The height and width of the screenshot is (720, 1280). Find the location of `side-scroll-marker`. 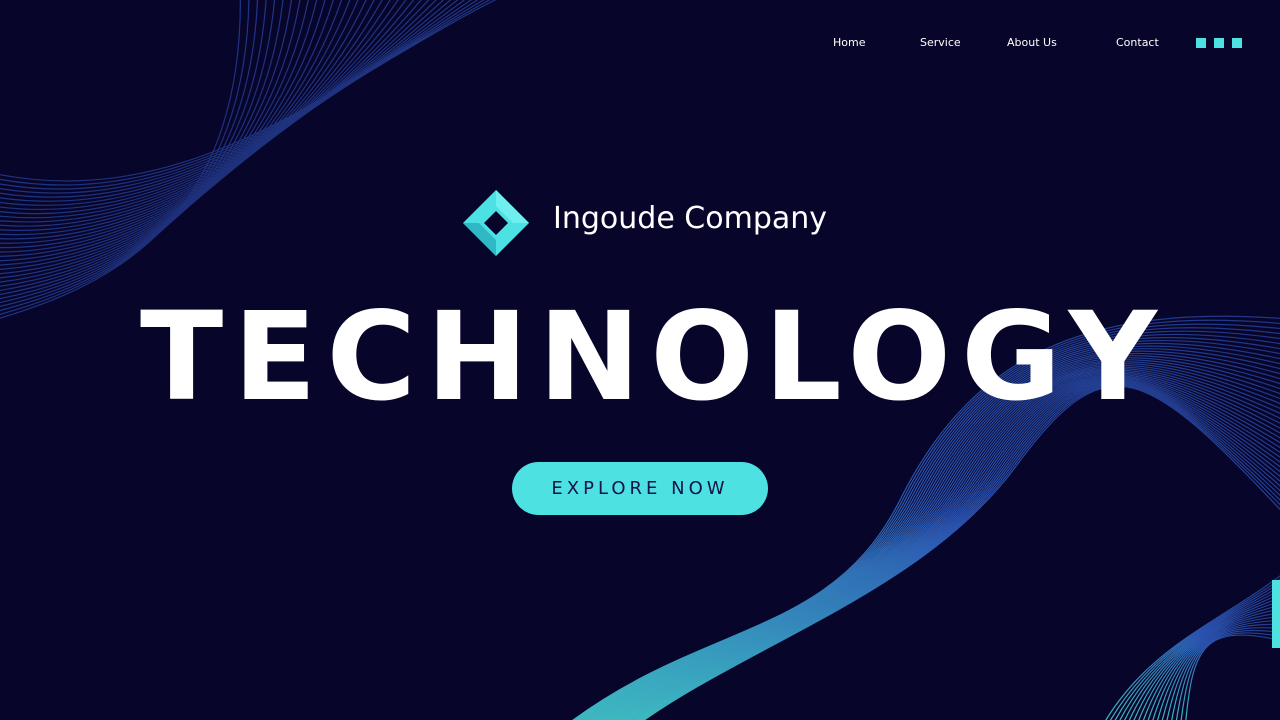

side-scroll-marker is located at coordinates (1276, 614).